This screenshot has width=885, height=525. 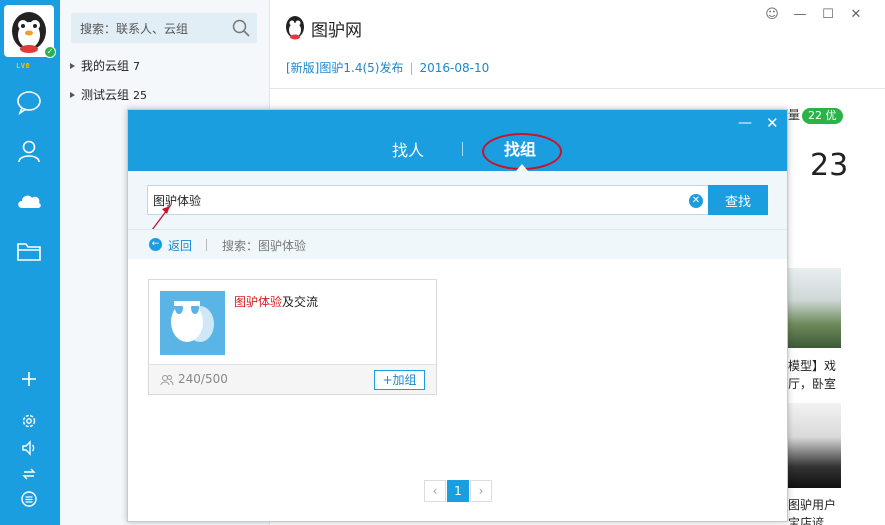 I want to click on minimize-icon: —, so click(x=800, y=15).